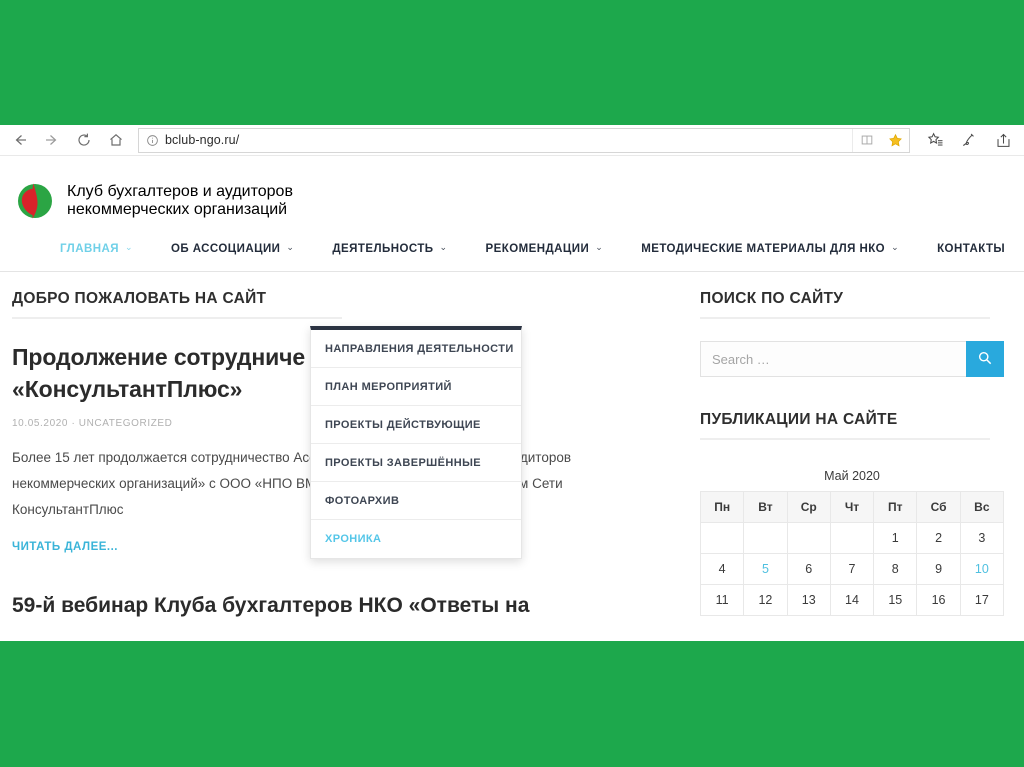  What do you see at coordinates (982, 569) in the screenshot?
I see `calendar-day-link: 10` at bounding box center [982, 569].